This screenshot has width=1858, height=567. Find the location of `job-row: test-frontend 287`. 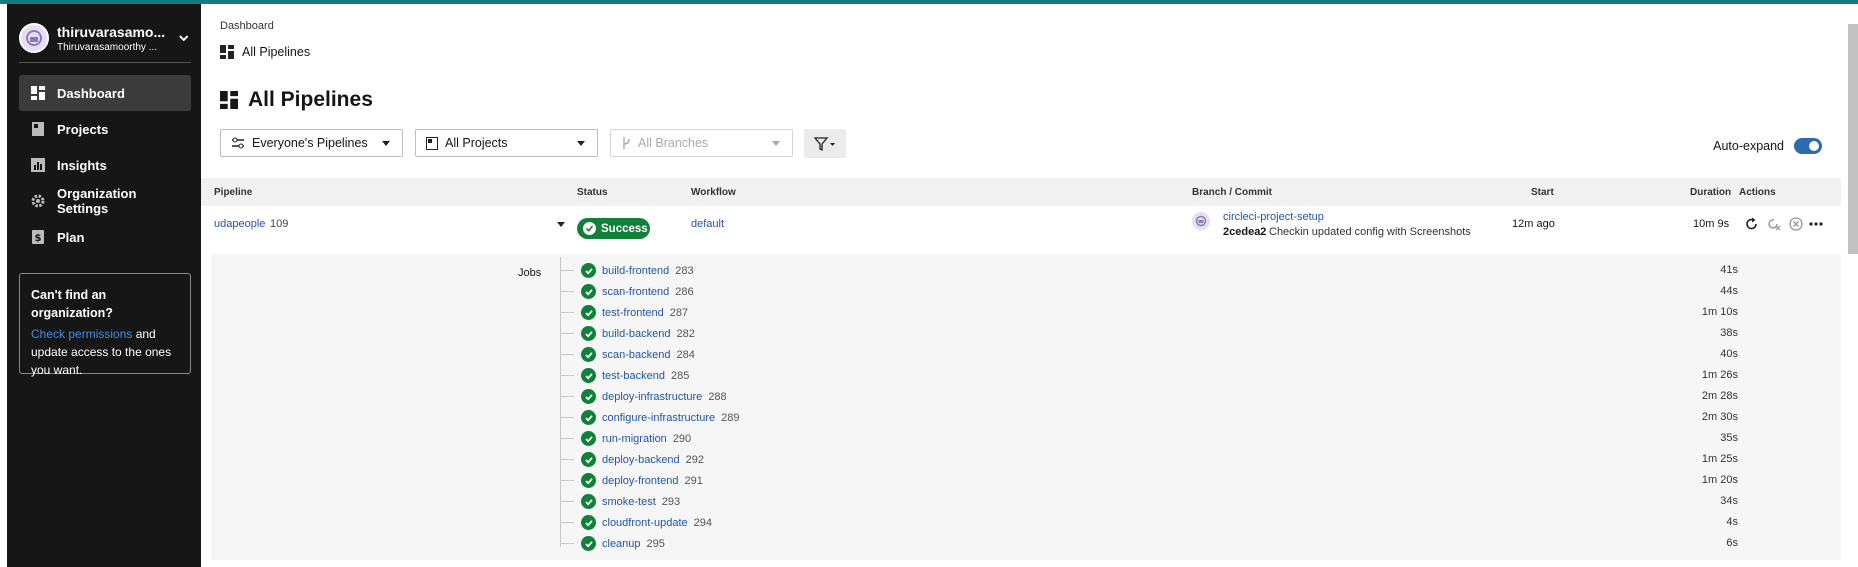

job-row: test-frontend 287 is located at coordinates (634, 312).